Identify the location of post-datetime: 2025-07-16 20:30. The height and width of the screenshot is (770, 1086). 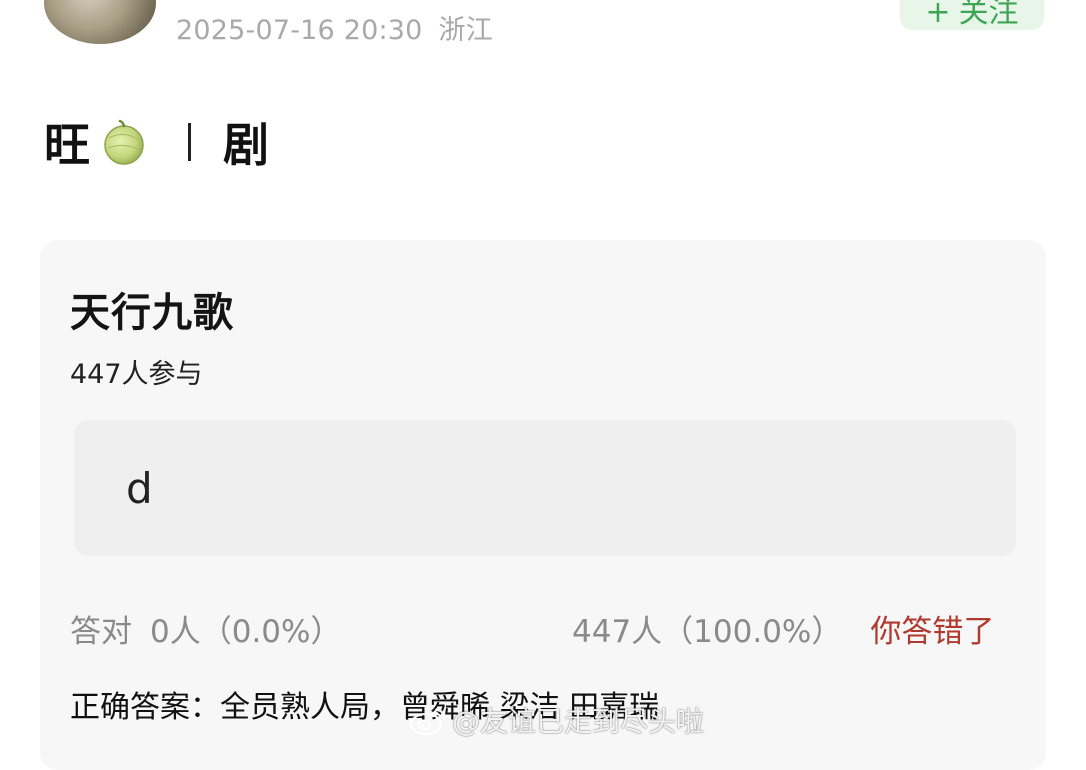
(299, 30).